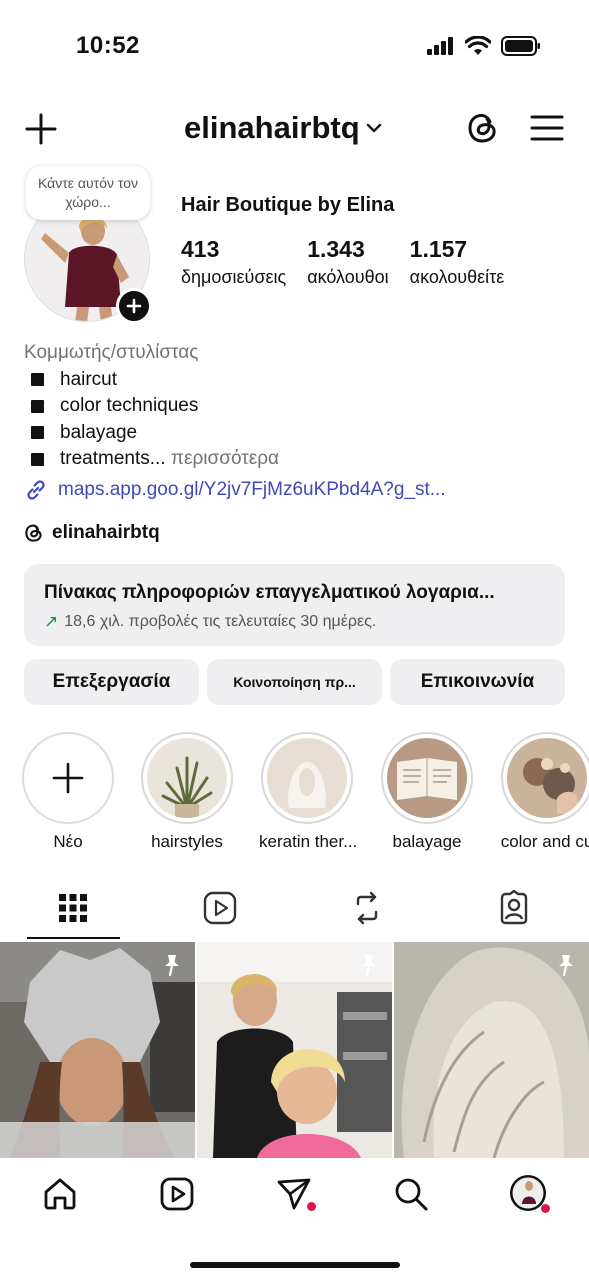  Describe the element at coordinates (296, 1196) in the screenshot. I see `messages-button` at that location.